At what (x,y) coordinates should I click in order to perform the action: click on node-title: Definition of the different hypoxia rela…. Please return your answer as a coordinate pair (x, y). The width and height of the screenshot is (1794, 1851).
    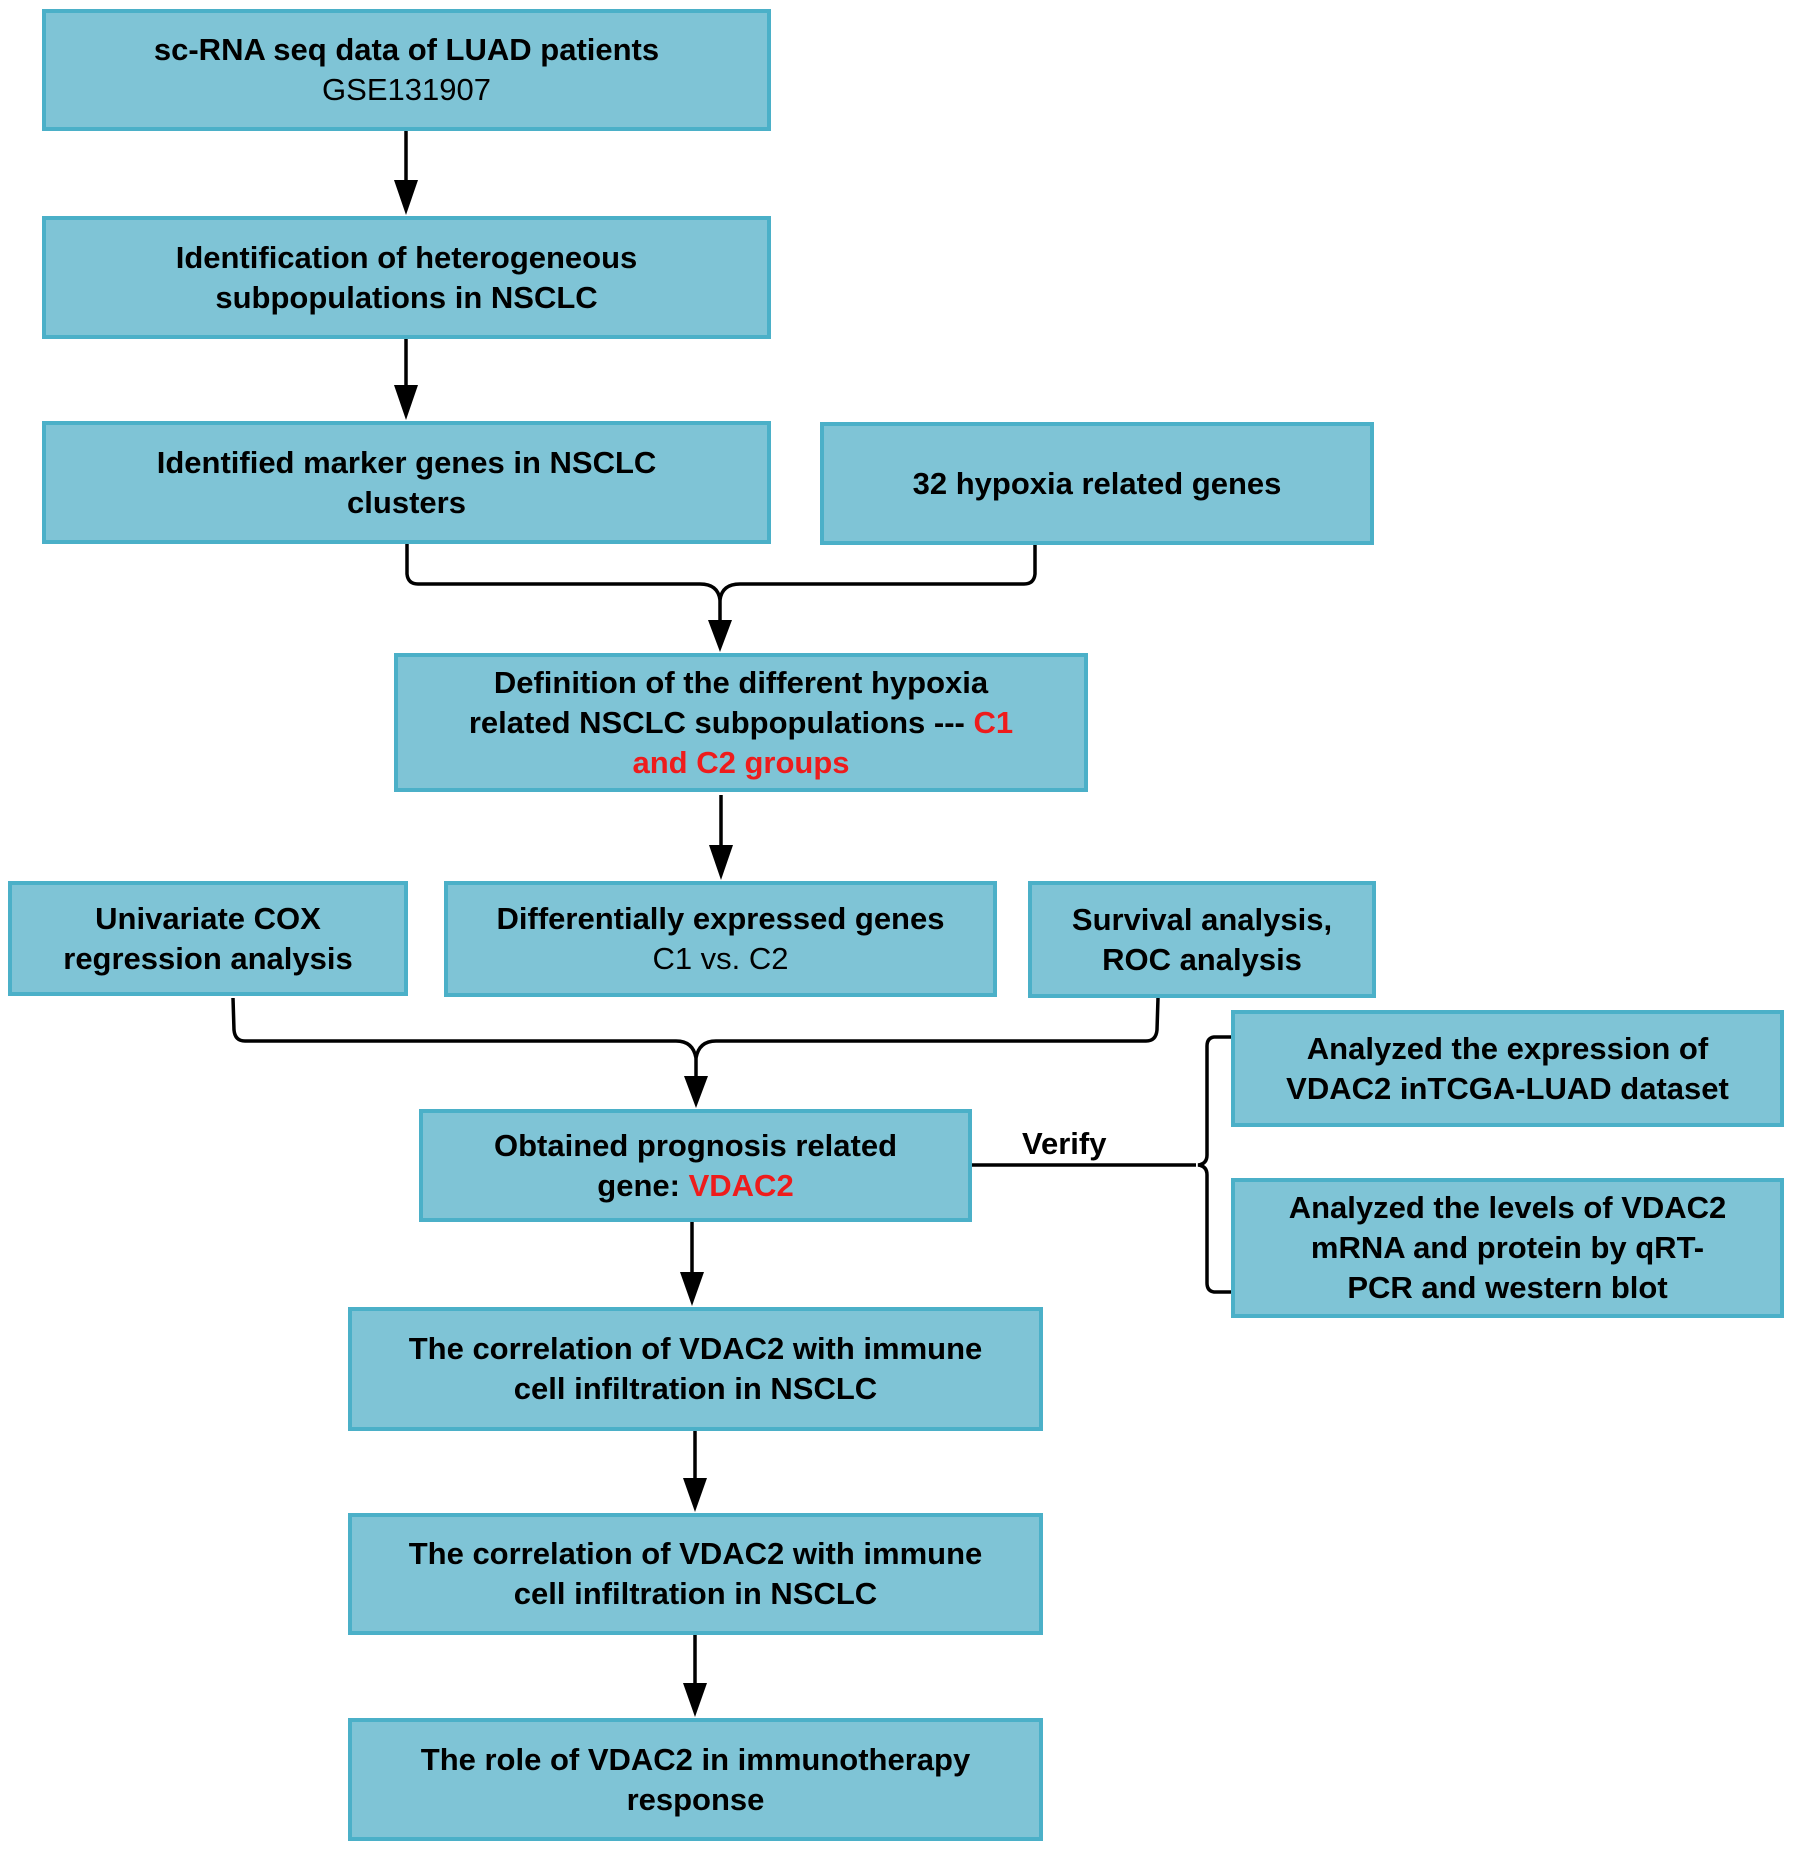
    Looking at the image, I should click on (741, 723).